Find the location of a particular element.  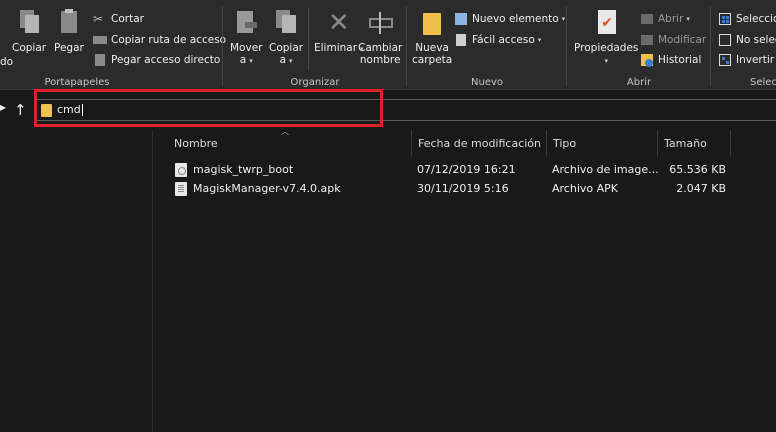

copy-to-icon is located at coordinates (286, 23).